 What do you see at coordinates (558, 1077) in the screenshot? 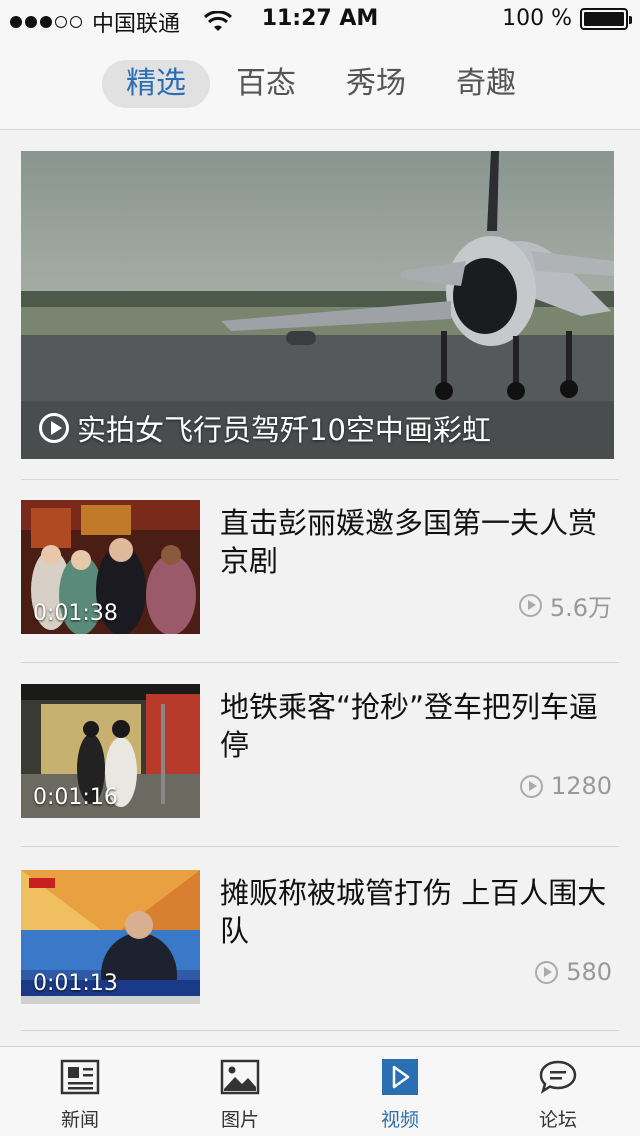
I see `chat-bubble-icon` at bounding box center [558, 1077].